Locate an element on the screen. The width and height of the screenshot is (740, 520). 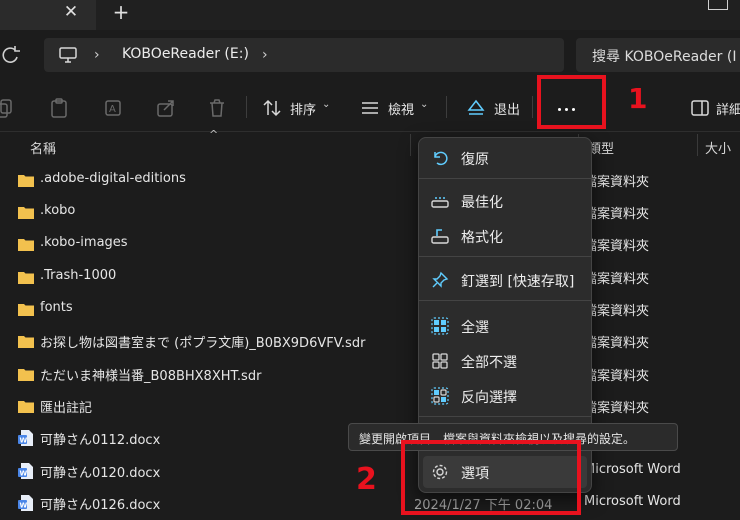
paste-icon is located at coordinates (59, 110).